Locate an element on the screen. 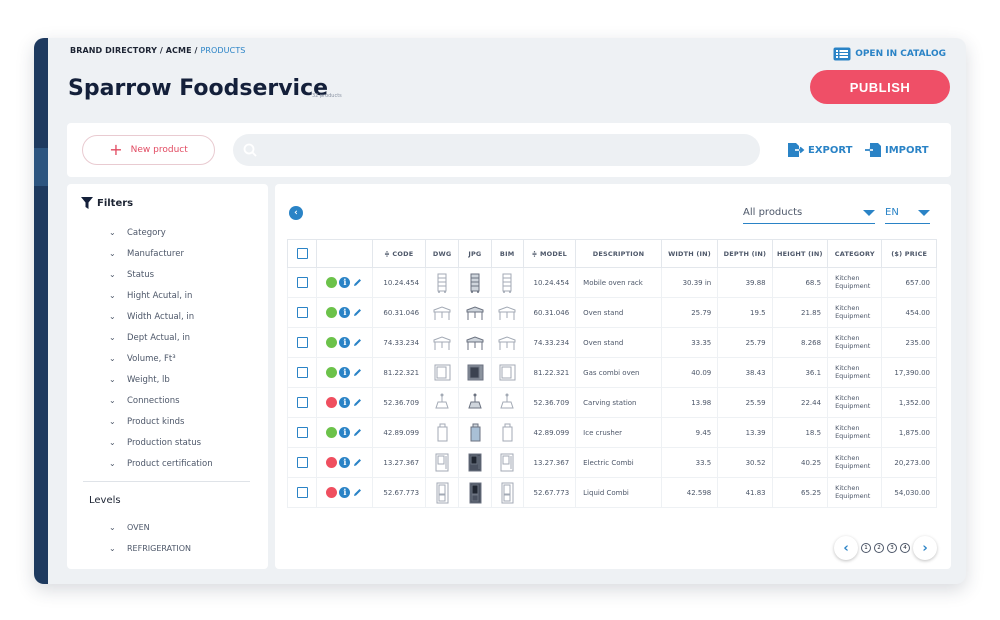 This screenshot has width=1000, height=620. open-in-catalog-link: OPEN IN CATALOG is located at coordinates (889, 54).